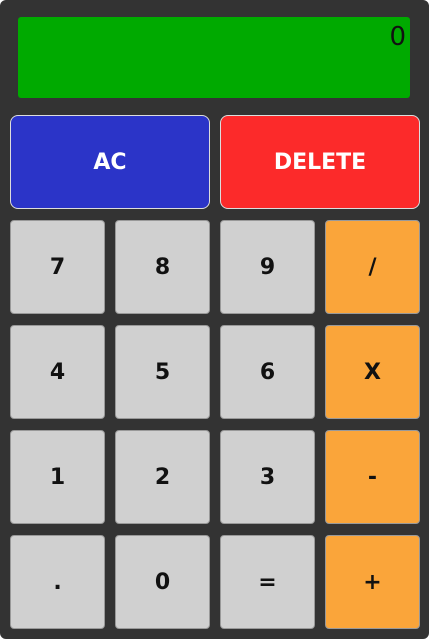 The height and width of the screenshot is (639, 429). Describe the element at coordinates (162, 372) in the screenshot. I see `key-5: 5` at that location.